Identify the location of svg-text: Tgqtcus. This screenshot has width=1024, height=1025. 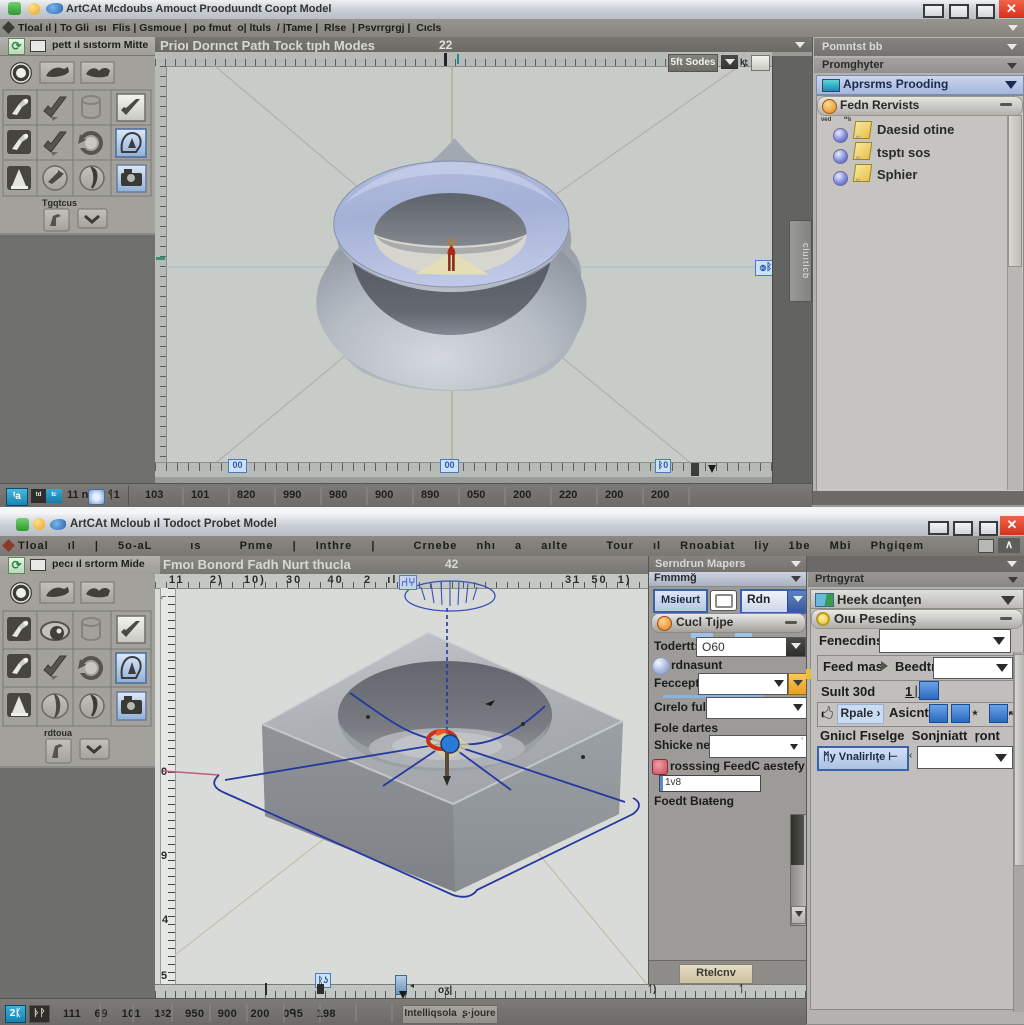
(59, 203).